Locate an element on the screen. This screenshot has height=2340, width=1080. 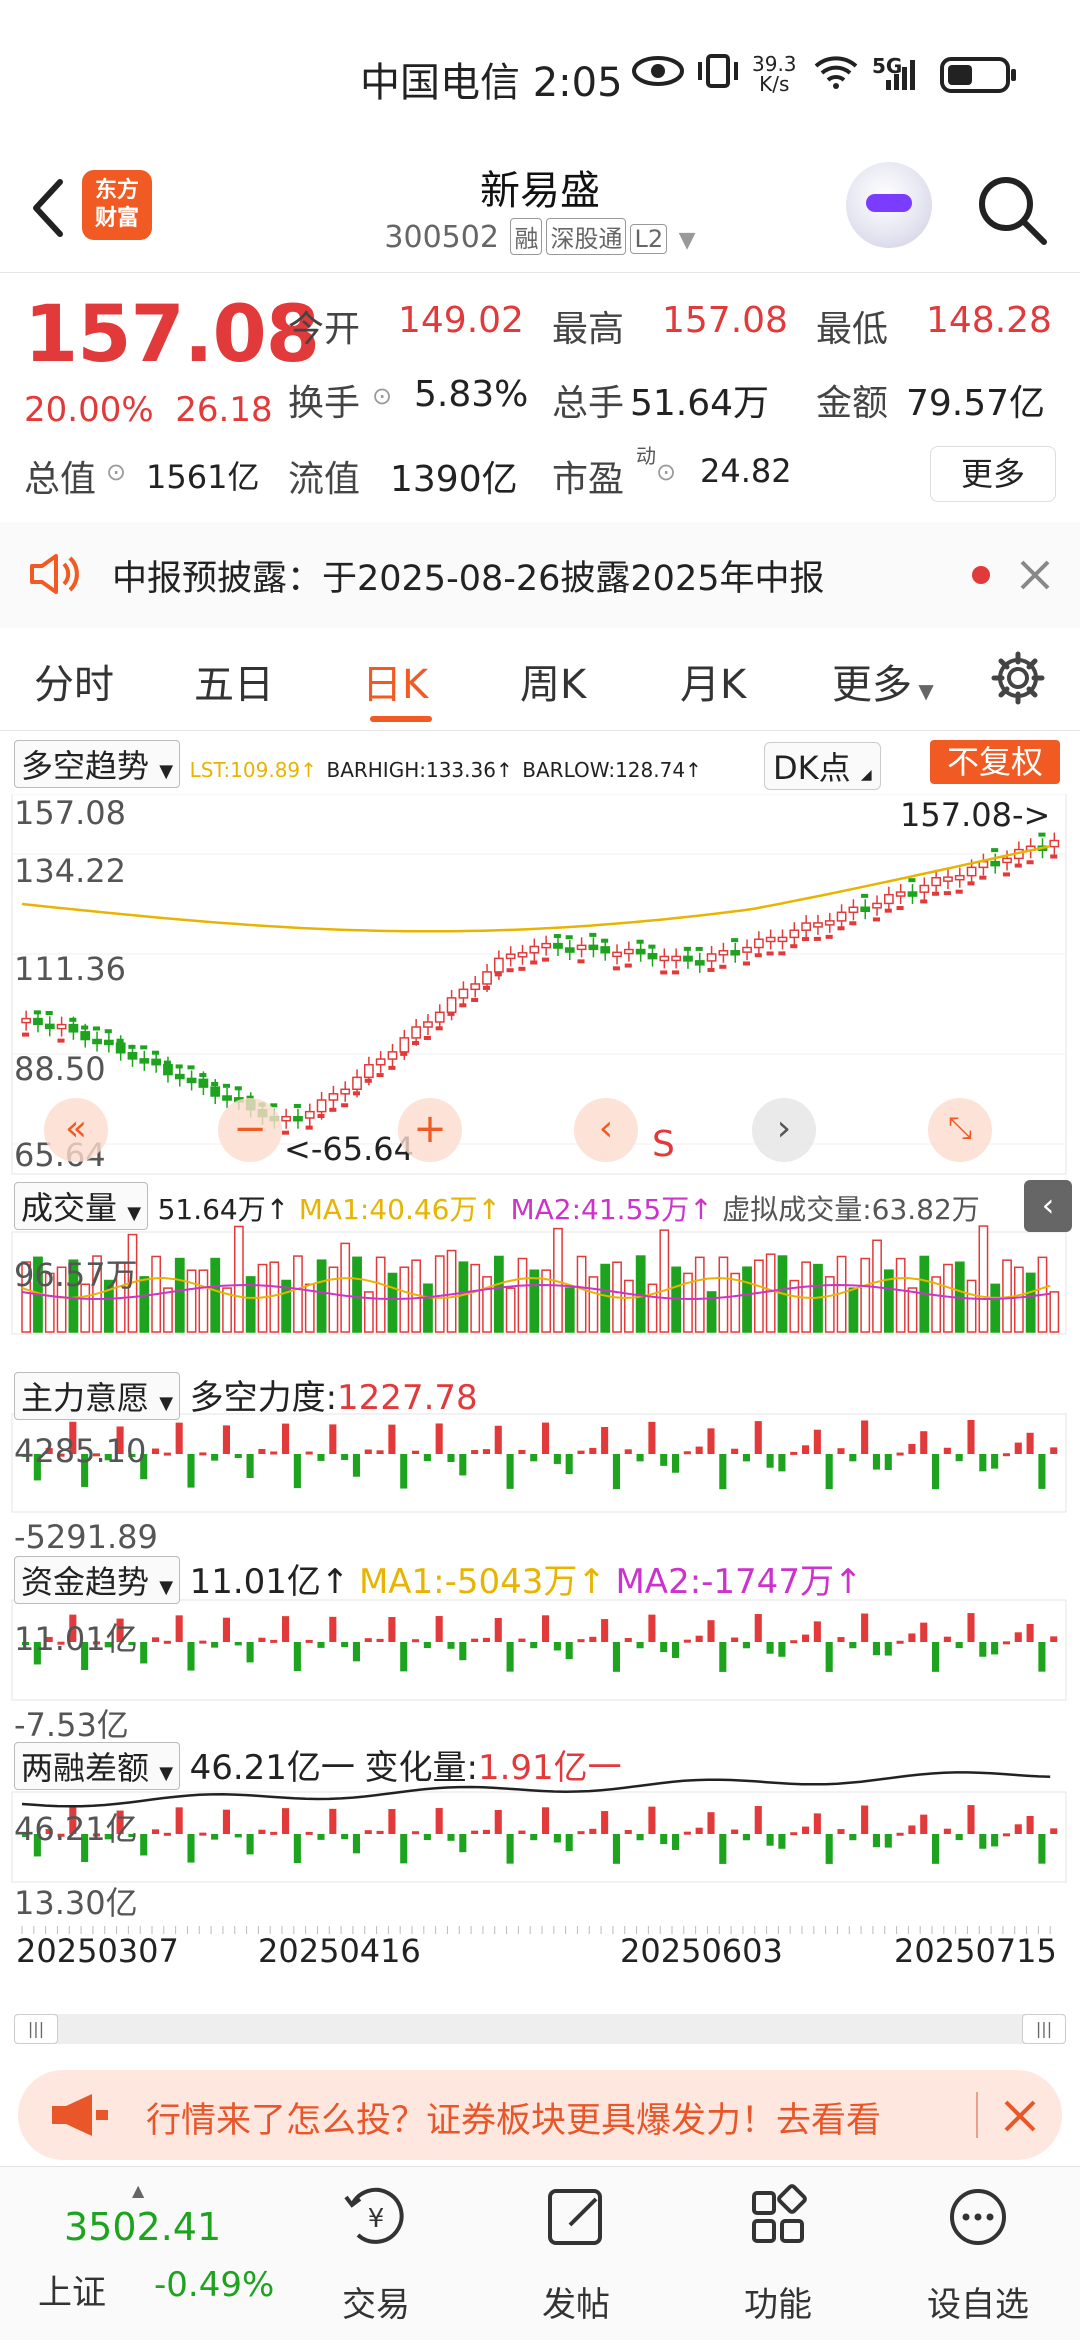
panel-frame is located at coordinates (539, 1463).